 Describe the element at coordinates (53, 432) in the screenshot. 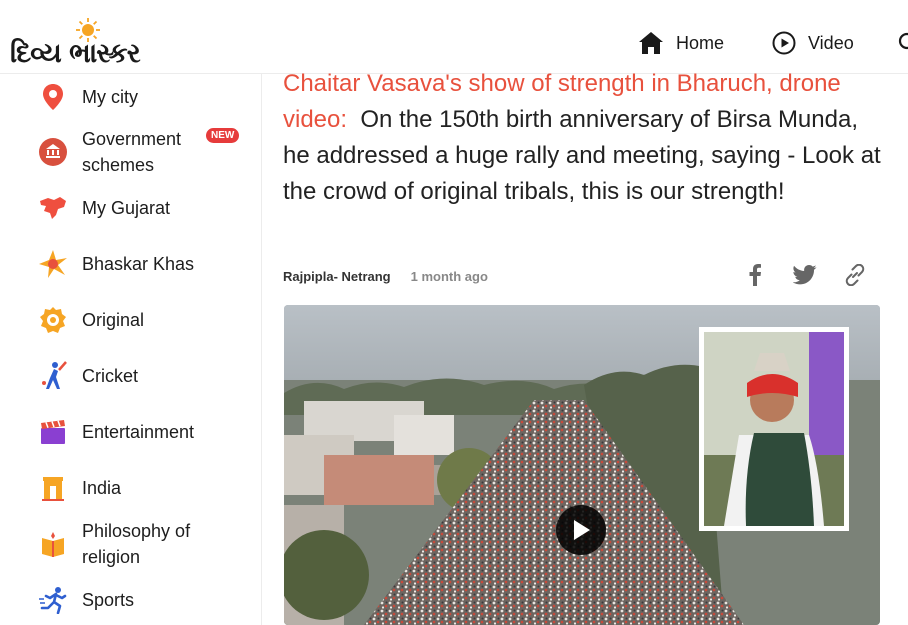

I see `clapperboard-icon` at that location.